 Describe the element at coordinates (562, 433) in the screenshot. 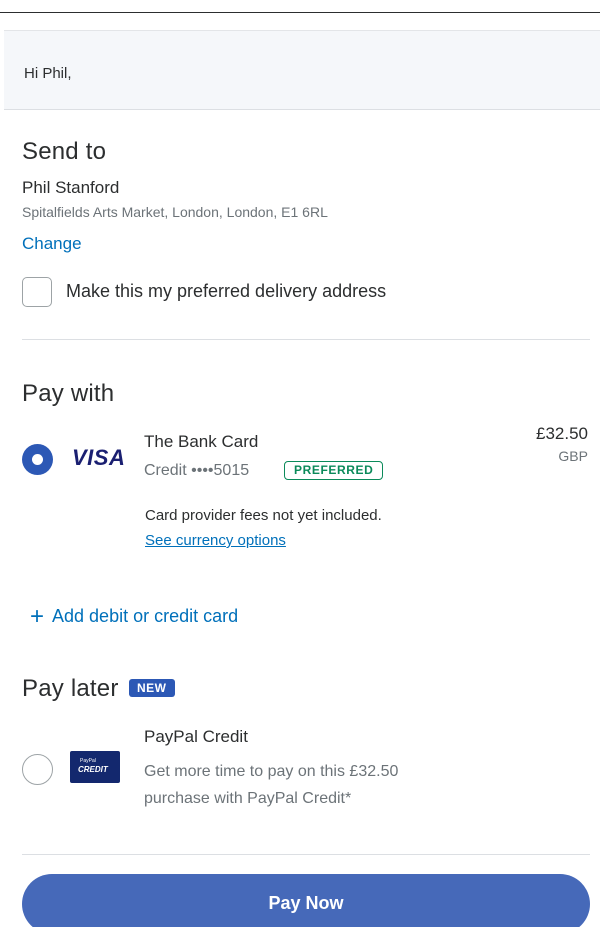

I see `payment-amount: £32.50` at that location.